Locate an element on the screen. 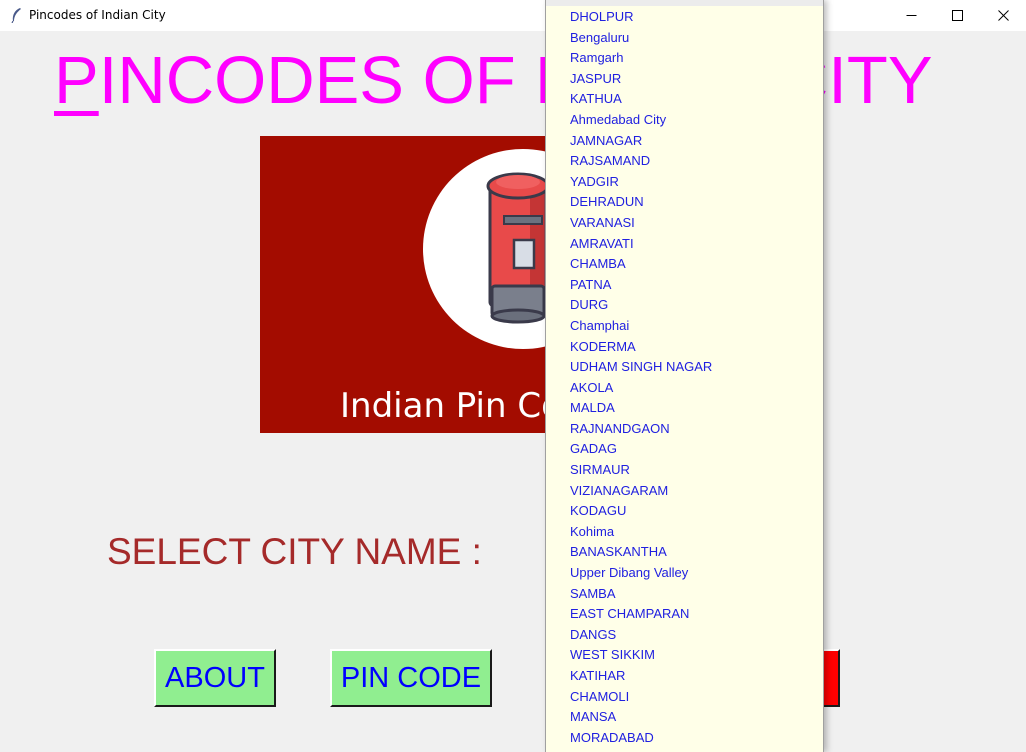 The image size is (1026, 752). minimize-icon is located at coordinates (911, 15).